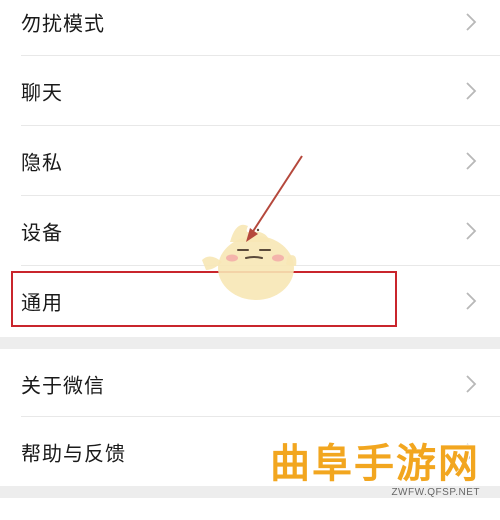 This screenshot has width=500, height=520. I want to click on watermark-title: 曲阜手游网, so click(375, 464).